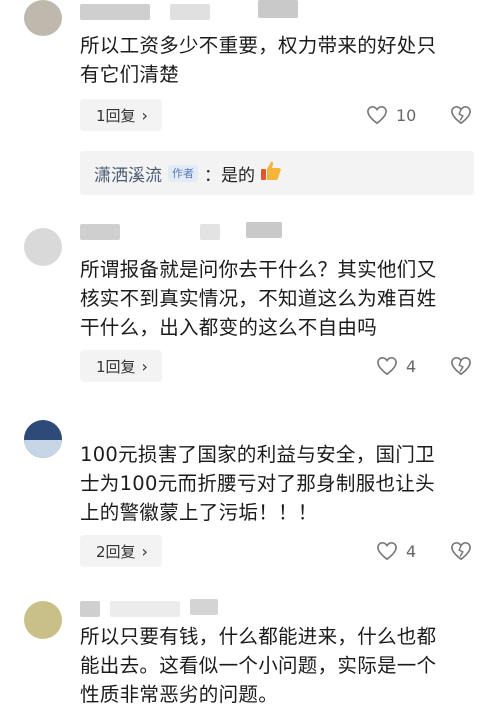  I want to click on reply-count-label: 2回复, so click(116, 551).